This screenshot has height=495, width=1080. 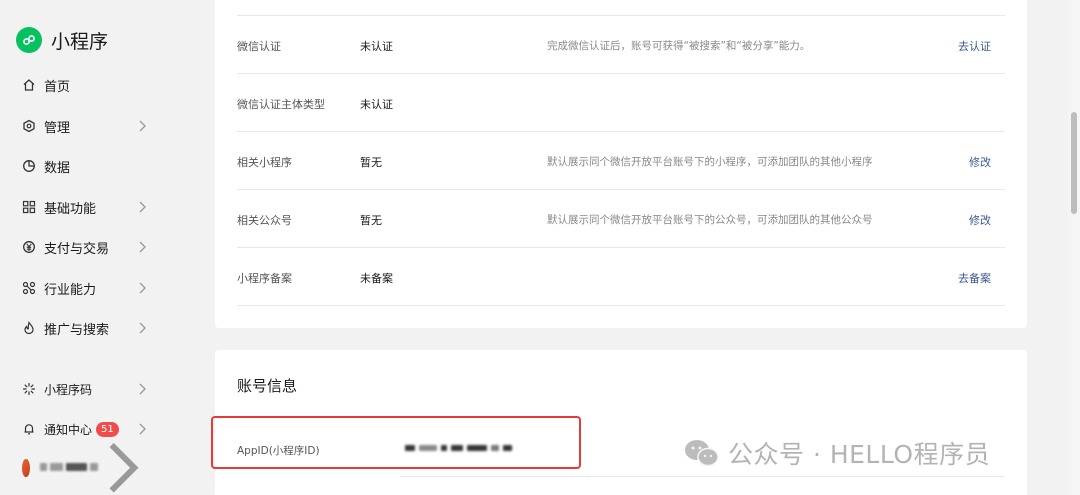 What do you see at coordinates (29, 40) in the screenshot?
I see `miniprogram-logo-icon` at bounding box center [29, 40].